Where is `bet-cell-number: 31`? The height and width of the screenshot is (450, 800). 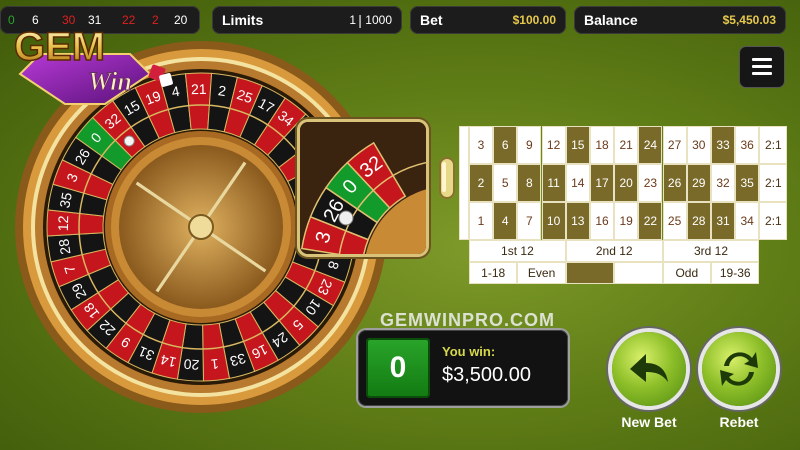 bet-cell-number: 31 is located at coordinates (723, 221).